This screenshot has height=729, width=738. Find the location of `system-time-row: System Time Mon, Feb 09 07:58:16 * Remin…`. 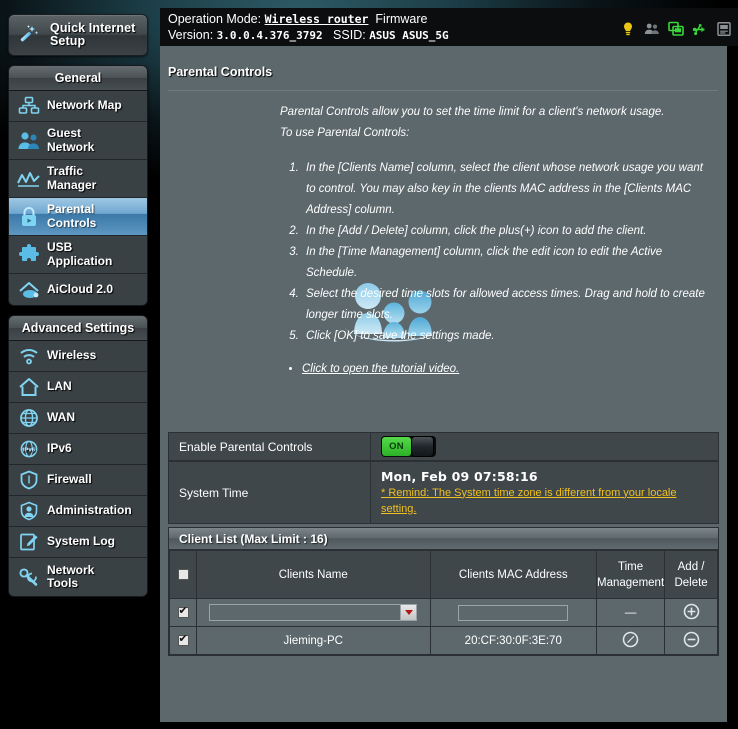

system-time-row: System Time Mon, Feb 09 07:58:16 * Remin… is located at coordinates (443, 492).